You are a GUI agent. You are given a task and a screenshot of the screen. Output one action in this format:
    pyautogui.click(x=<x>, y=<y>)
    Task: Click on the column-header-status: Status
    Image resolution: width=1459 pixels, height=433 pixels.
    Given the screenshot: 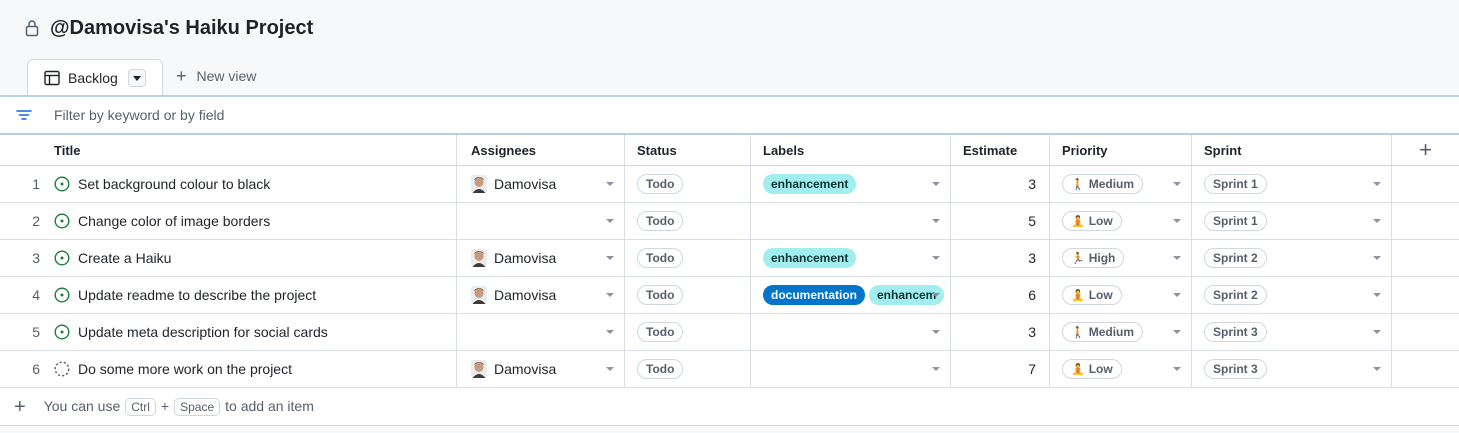 What is the action you would take?
    pyautogui.click(x=688, y=150)
    